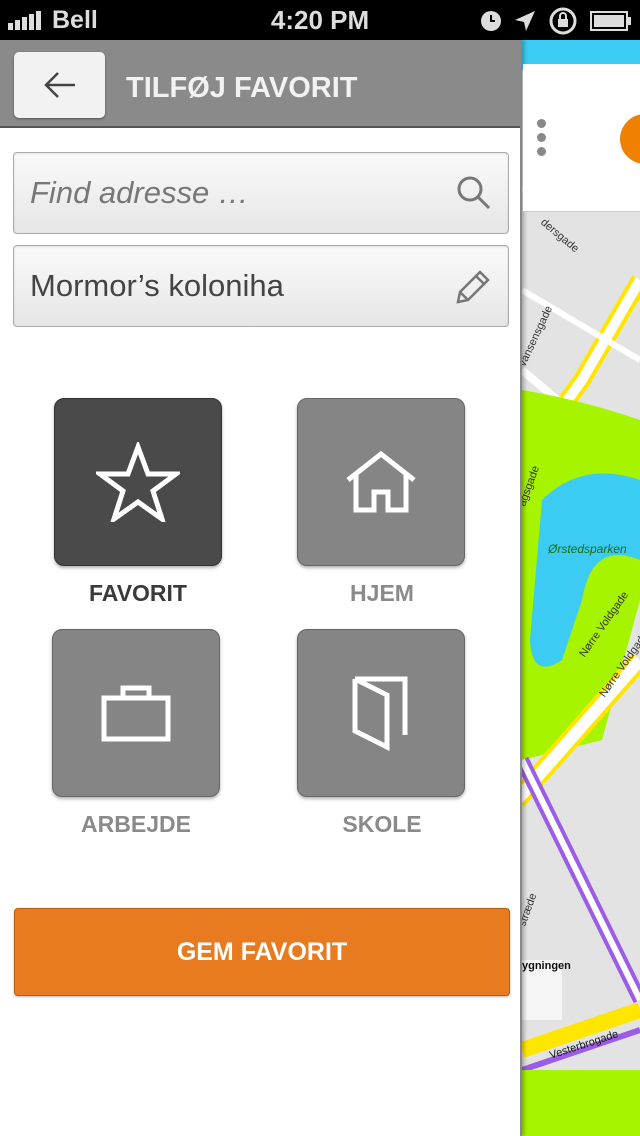 The height and width of the screenshot is (1136, 640). What do you see at coordinates (240, 193) in the screenshot?
I see `address-search-input` at bounding box center [240, 193].